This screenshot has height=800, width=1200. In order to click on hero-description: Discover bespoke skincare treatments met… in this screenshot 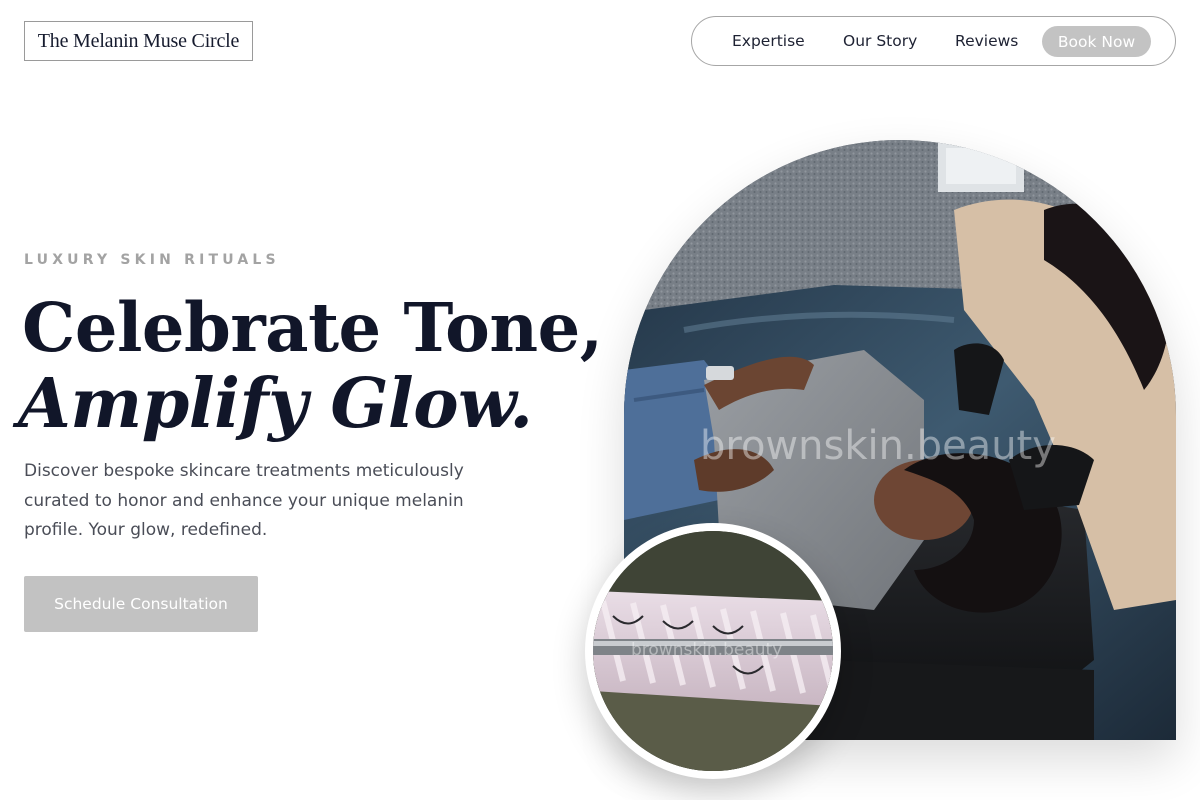, I will do `click(244, 500)`.